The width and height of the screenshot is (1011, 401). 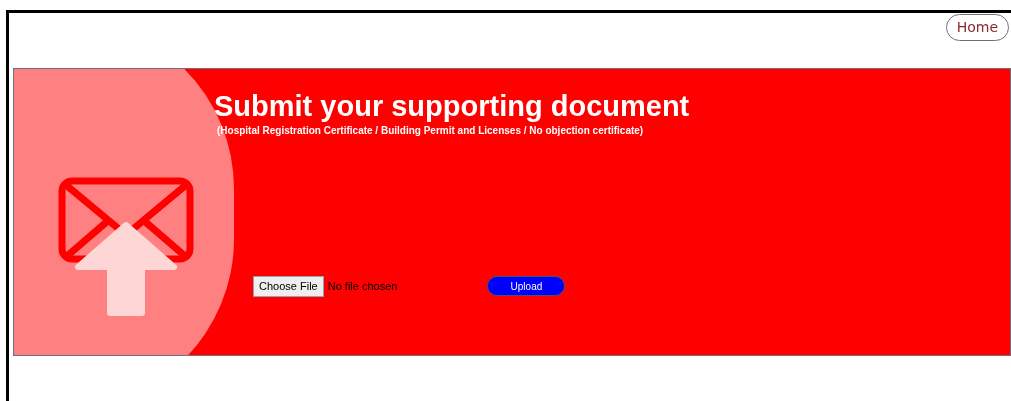 I want to click on envelope-upload-icon, so click(x=126, y=247).